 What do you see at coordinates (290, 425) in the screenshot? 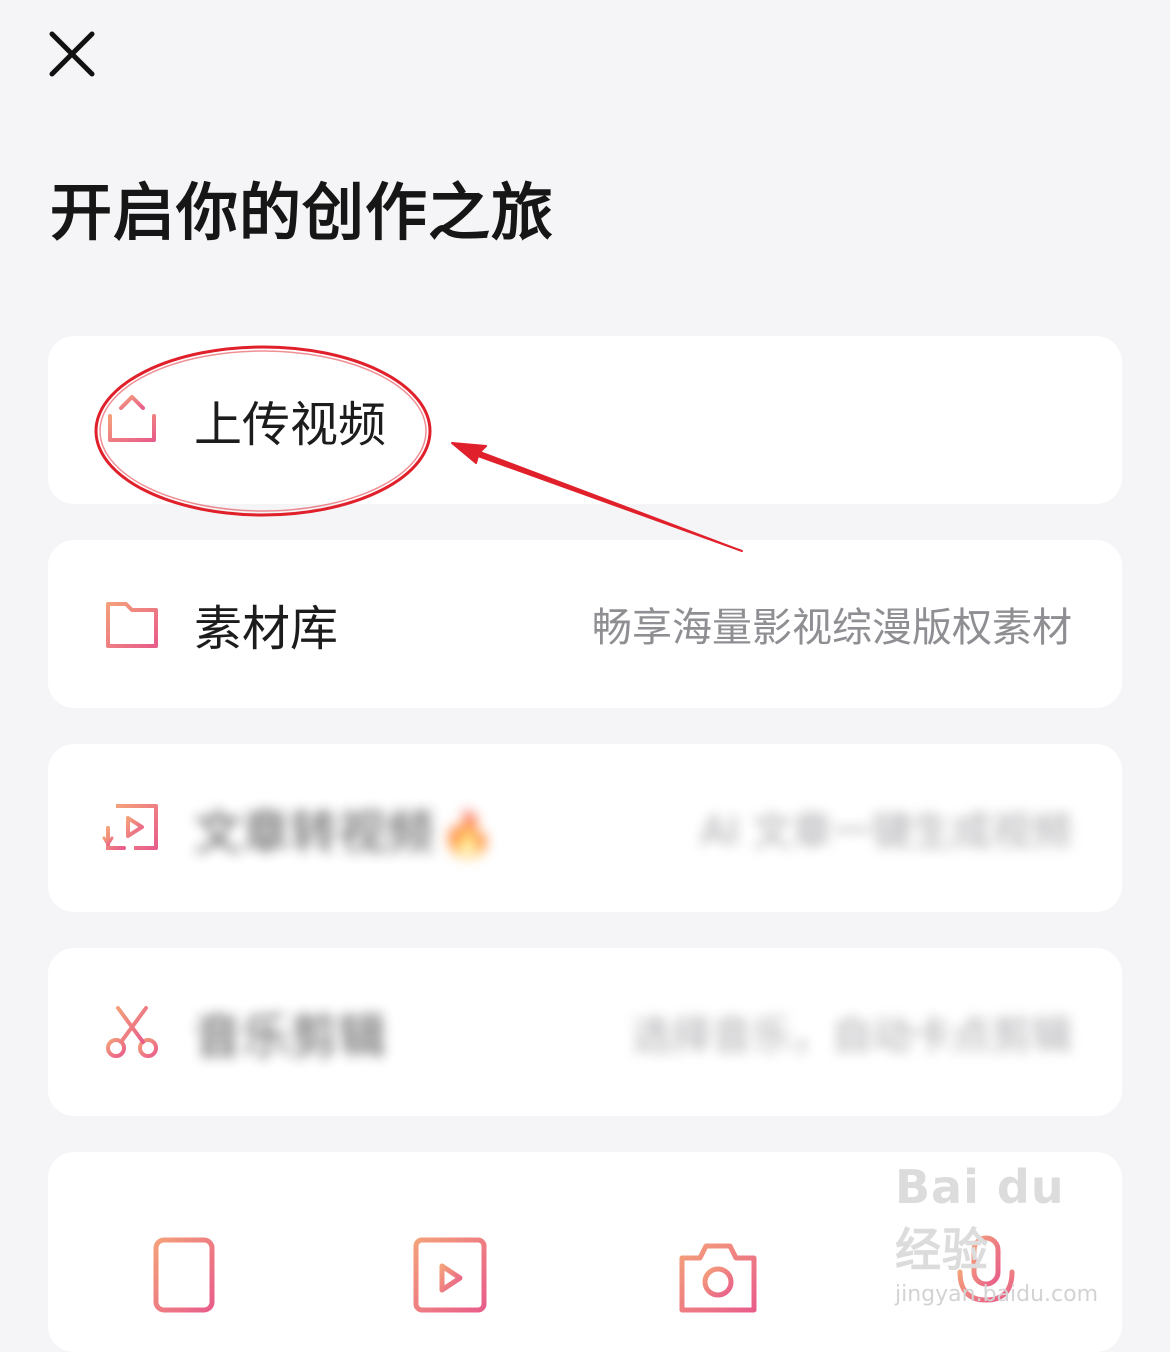
I see `upload-video-label: 上传视频` at bounding box center [290, 425].